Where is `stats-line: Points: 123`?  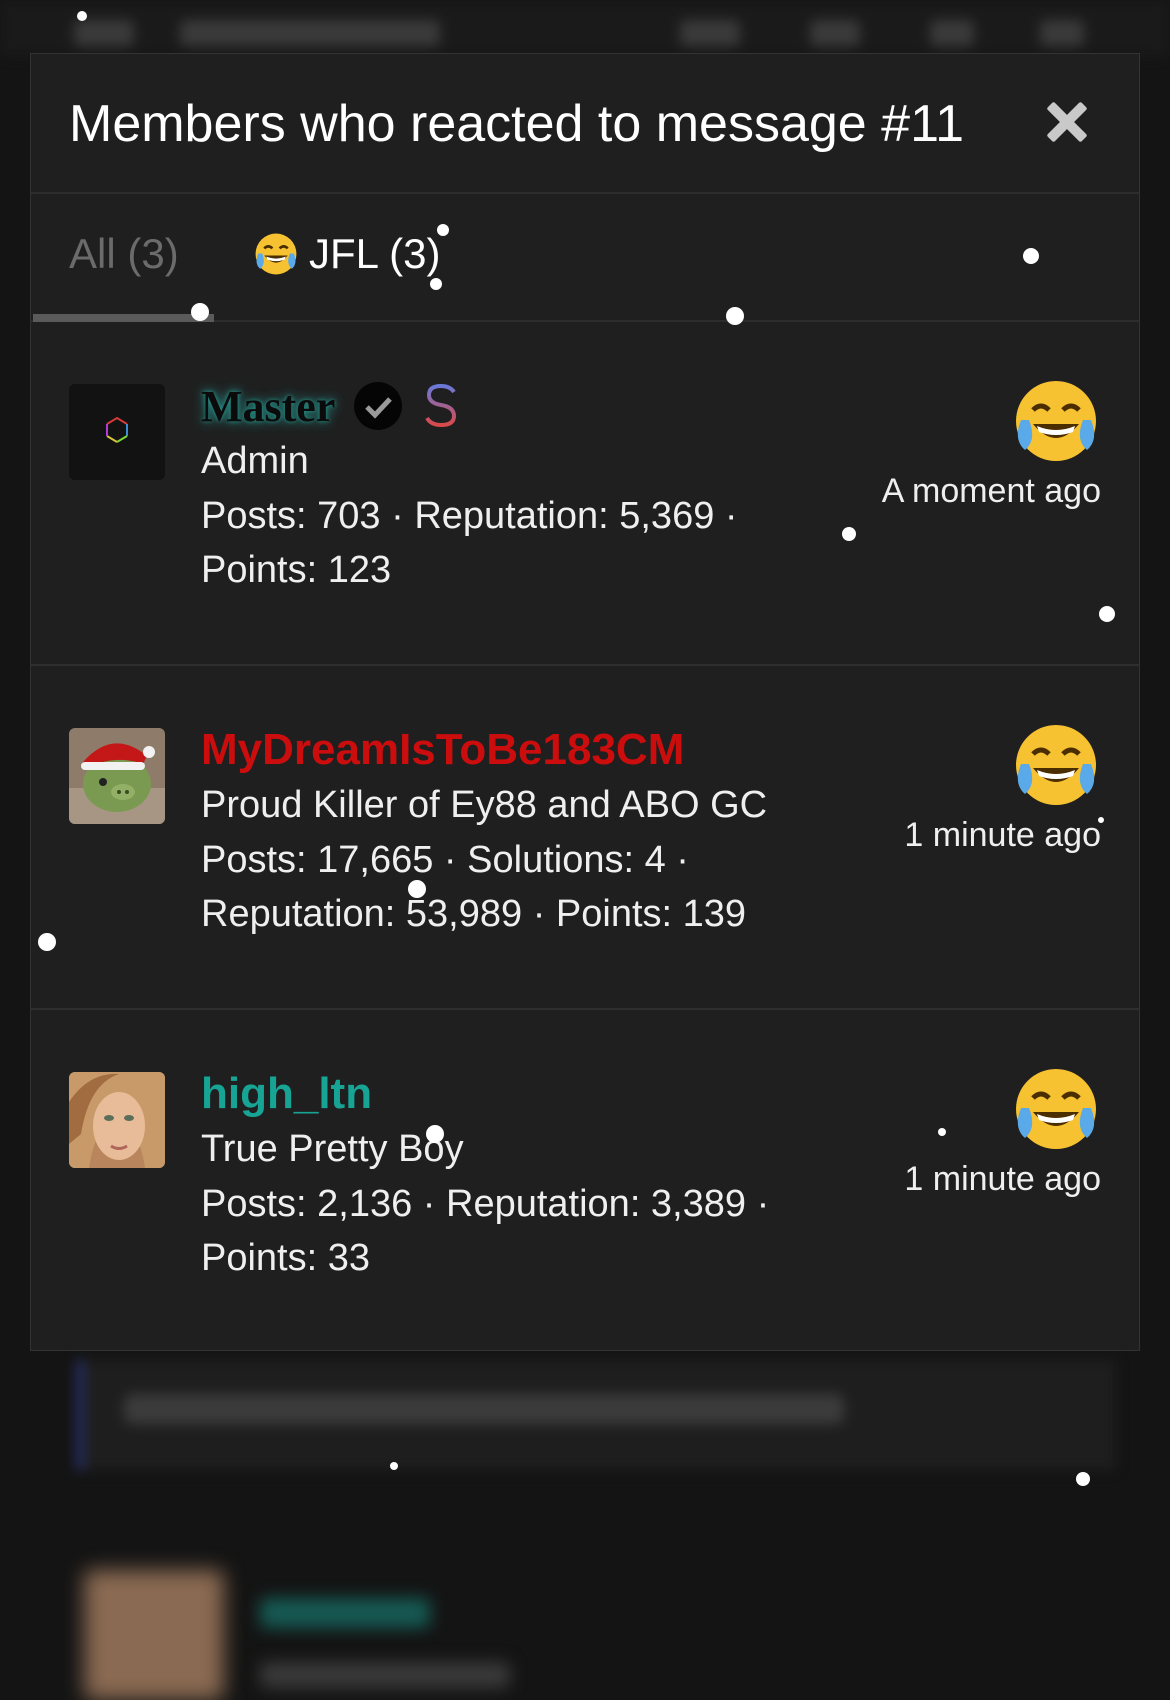 stats-line: Points: 123 is located at coordinates (296, 570).